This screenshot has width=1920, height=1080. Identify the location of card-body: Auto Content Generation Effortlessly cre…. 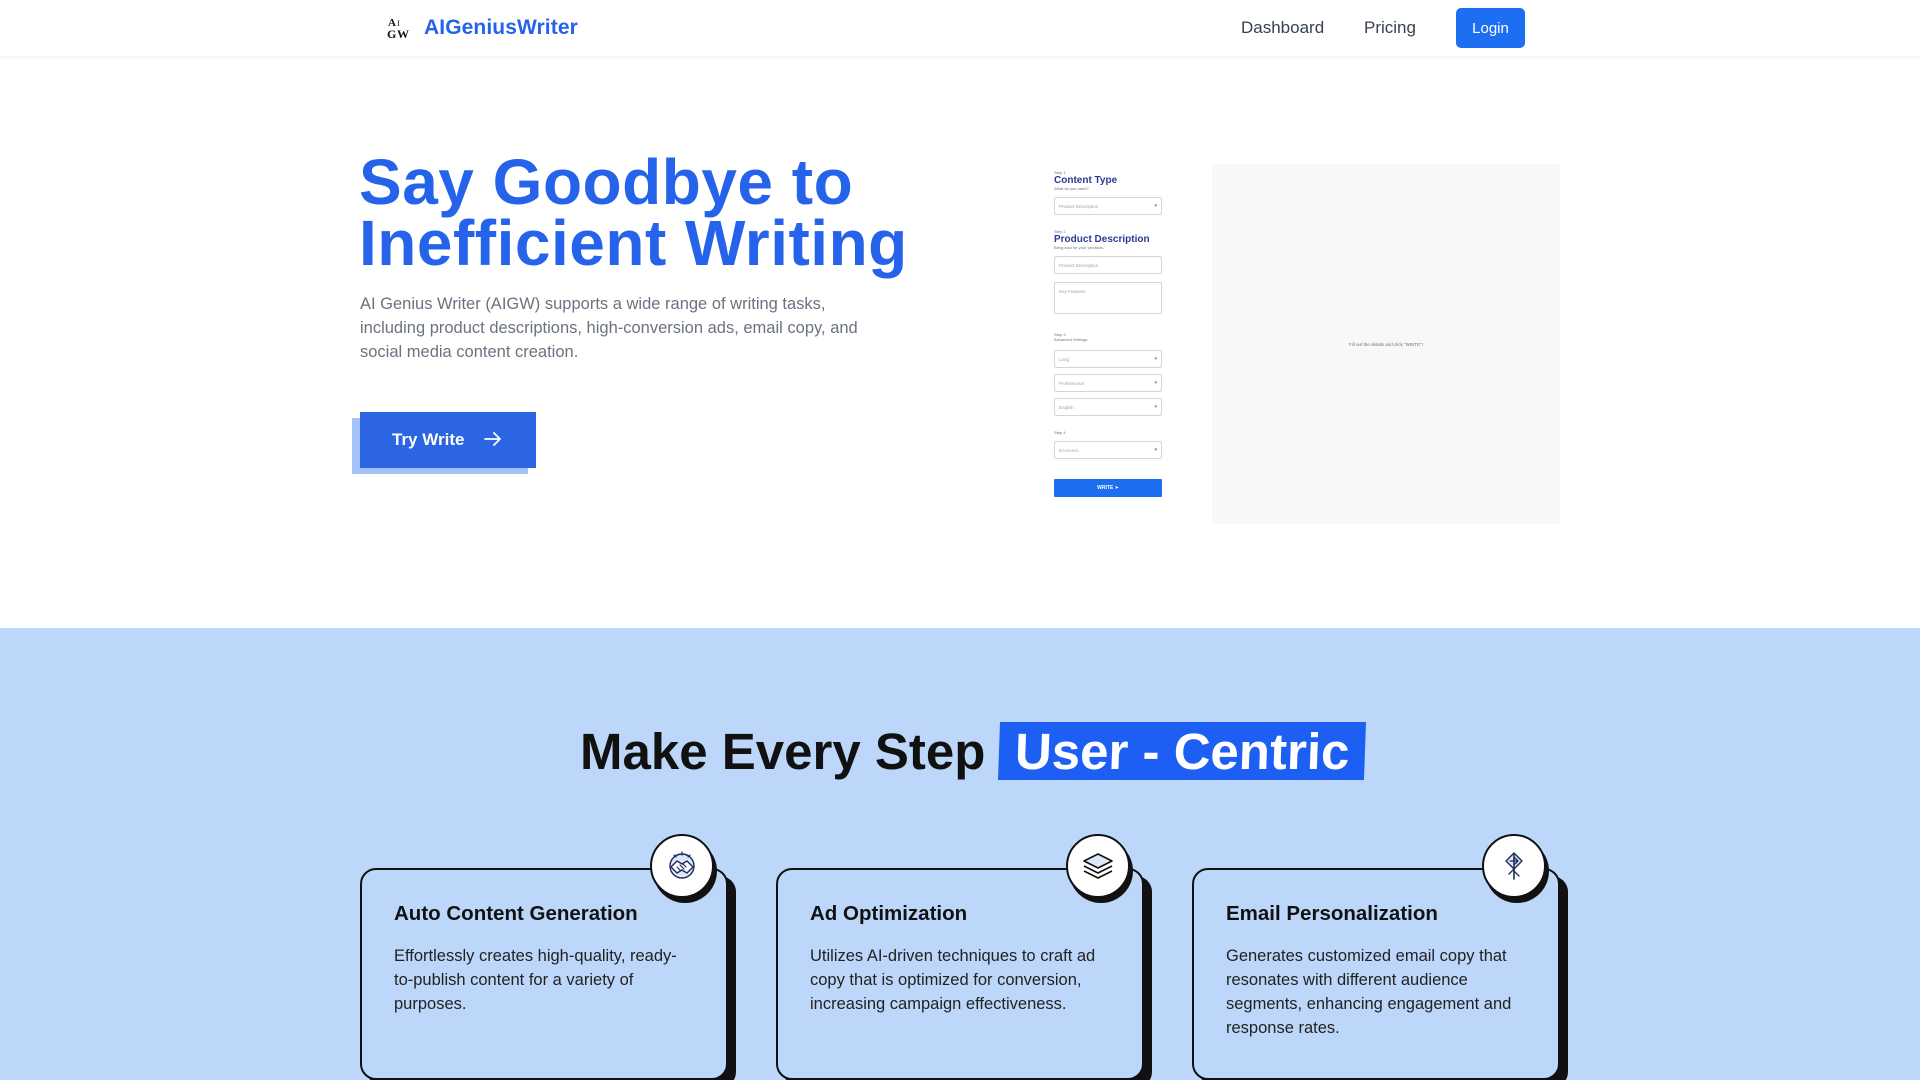
(544, 974).